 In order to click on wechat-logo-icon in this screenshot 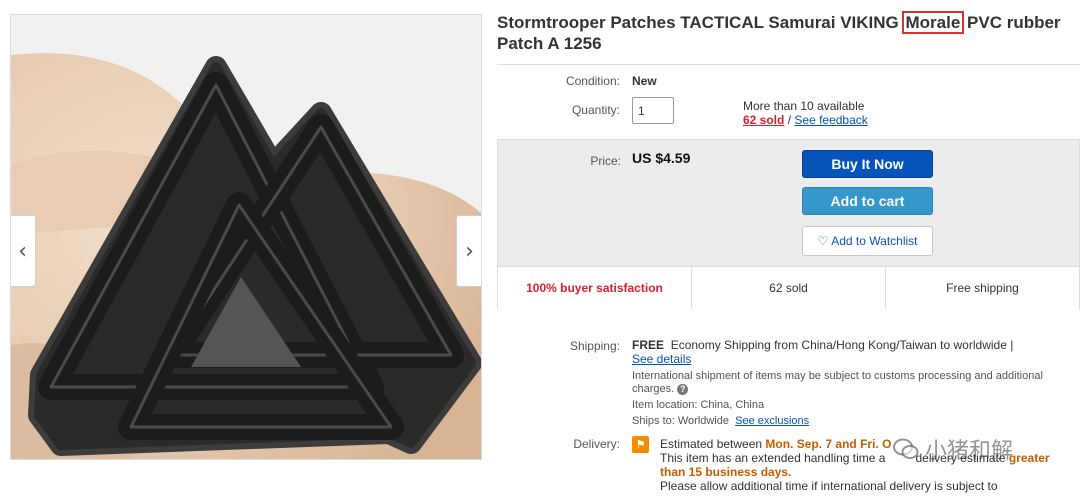, I will do `click(906, 448)`.